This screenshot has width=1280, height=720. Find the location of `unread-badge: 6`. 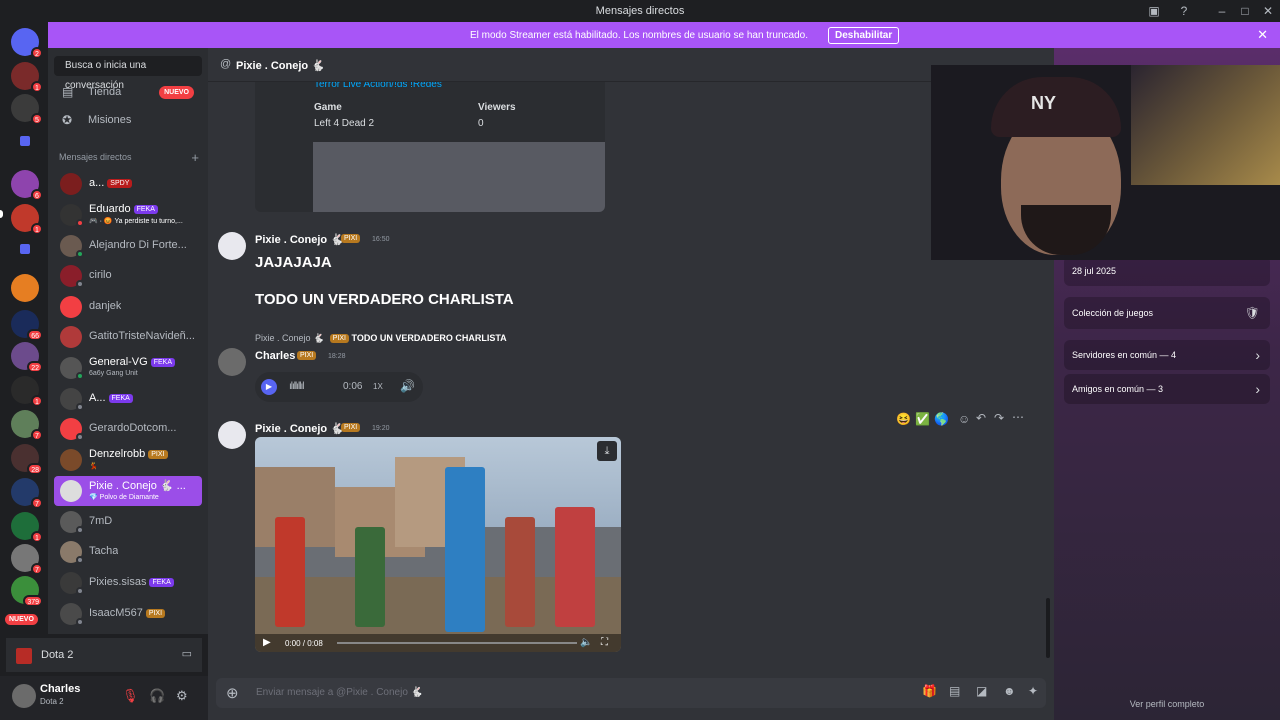

unread-badge: 6 is located at coordinates (37, 195).